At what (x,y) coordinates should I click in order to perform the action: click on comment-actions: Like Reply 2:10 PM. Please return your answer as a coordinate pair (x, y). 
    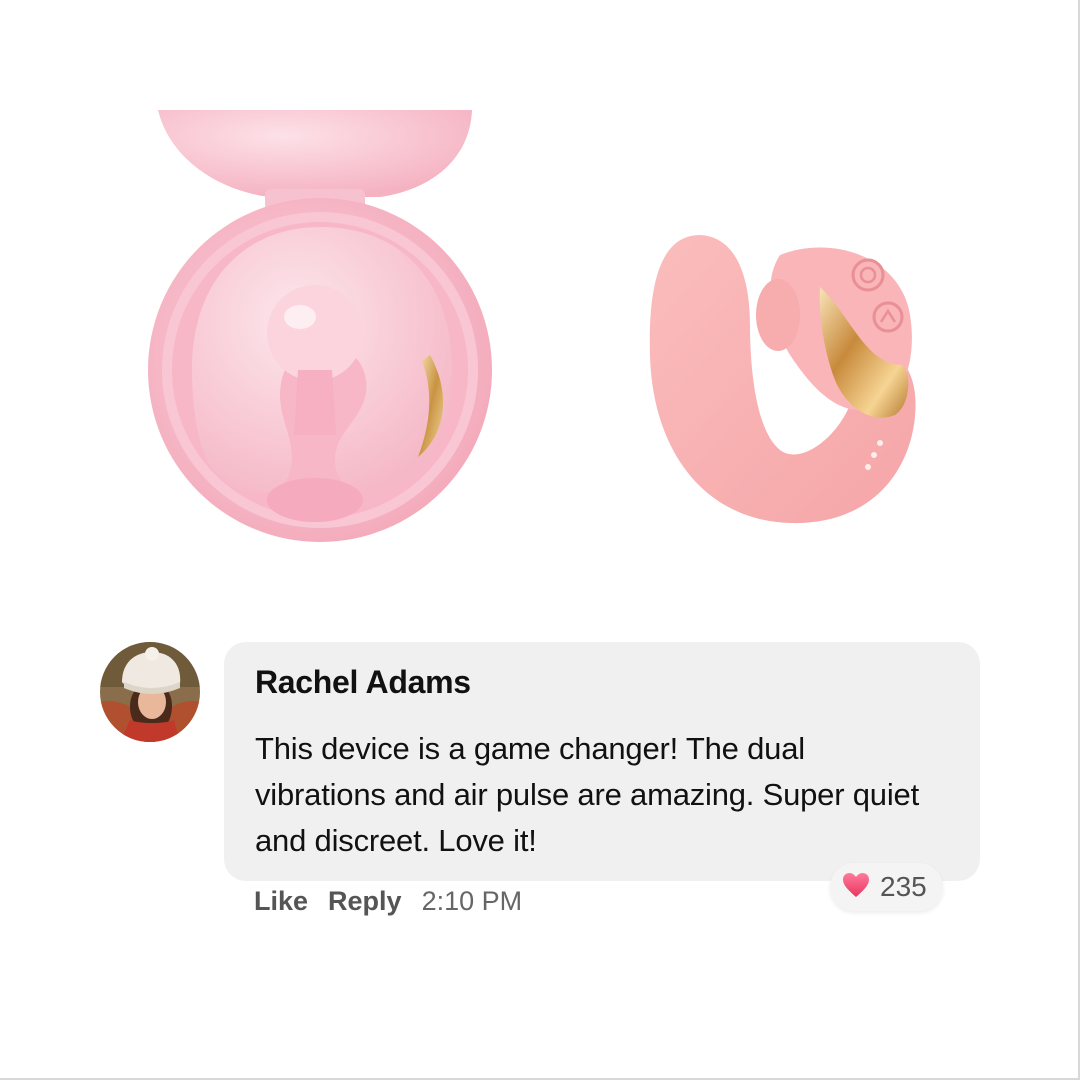
    Looking at the image, I should click on (388, 901).